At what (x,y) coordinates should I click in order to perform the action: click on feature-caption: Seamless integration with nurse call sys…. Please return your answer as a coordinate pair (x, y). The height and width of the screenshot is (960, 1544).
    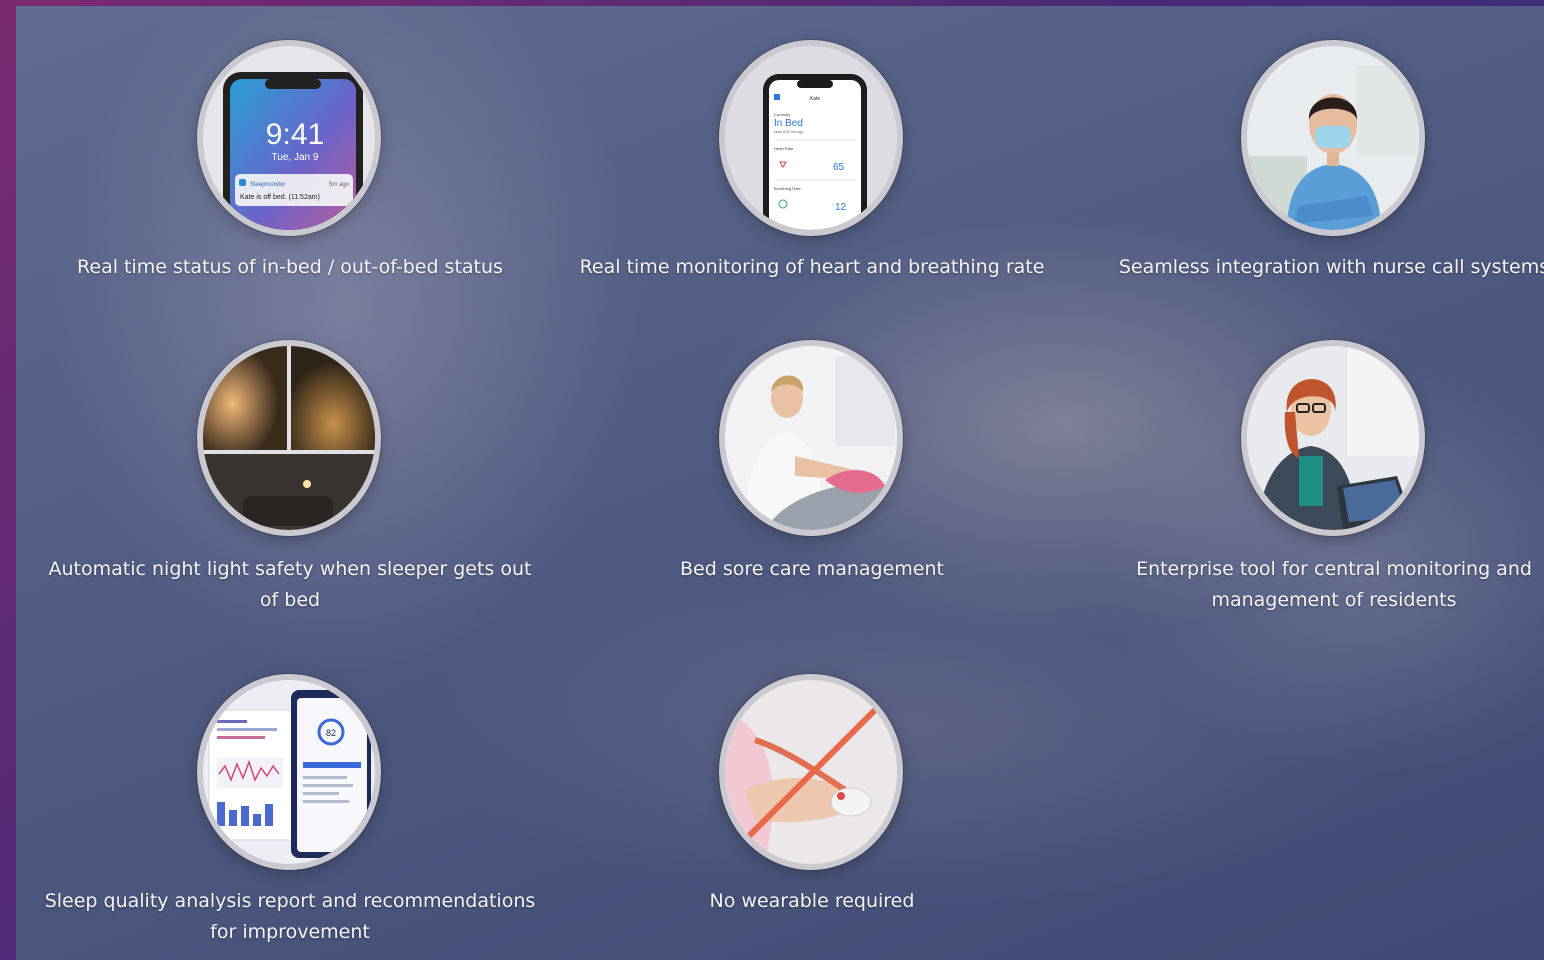
    Looking at the image, I should click on (1331, 267).